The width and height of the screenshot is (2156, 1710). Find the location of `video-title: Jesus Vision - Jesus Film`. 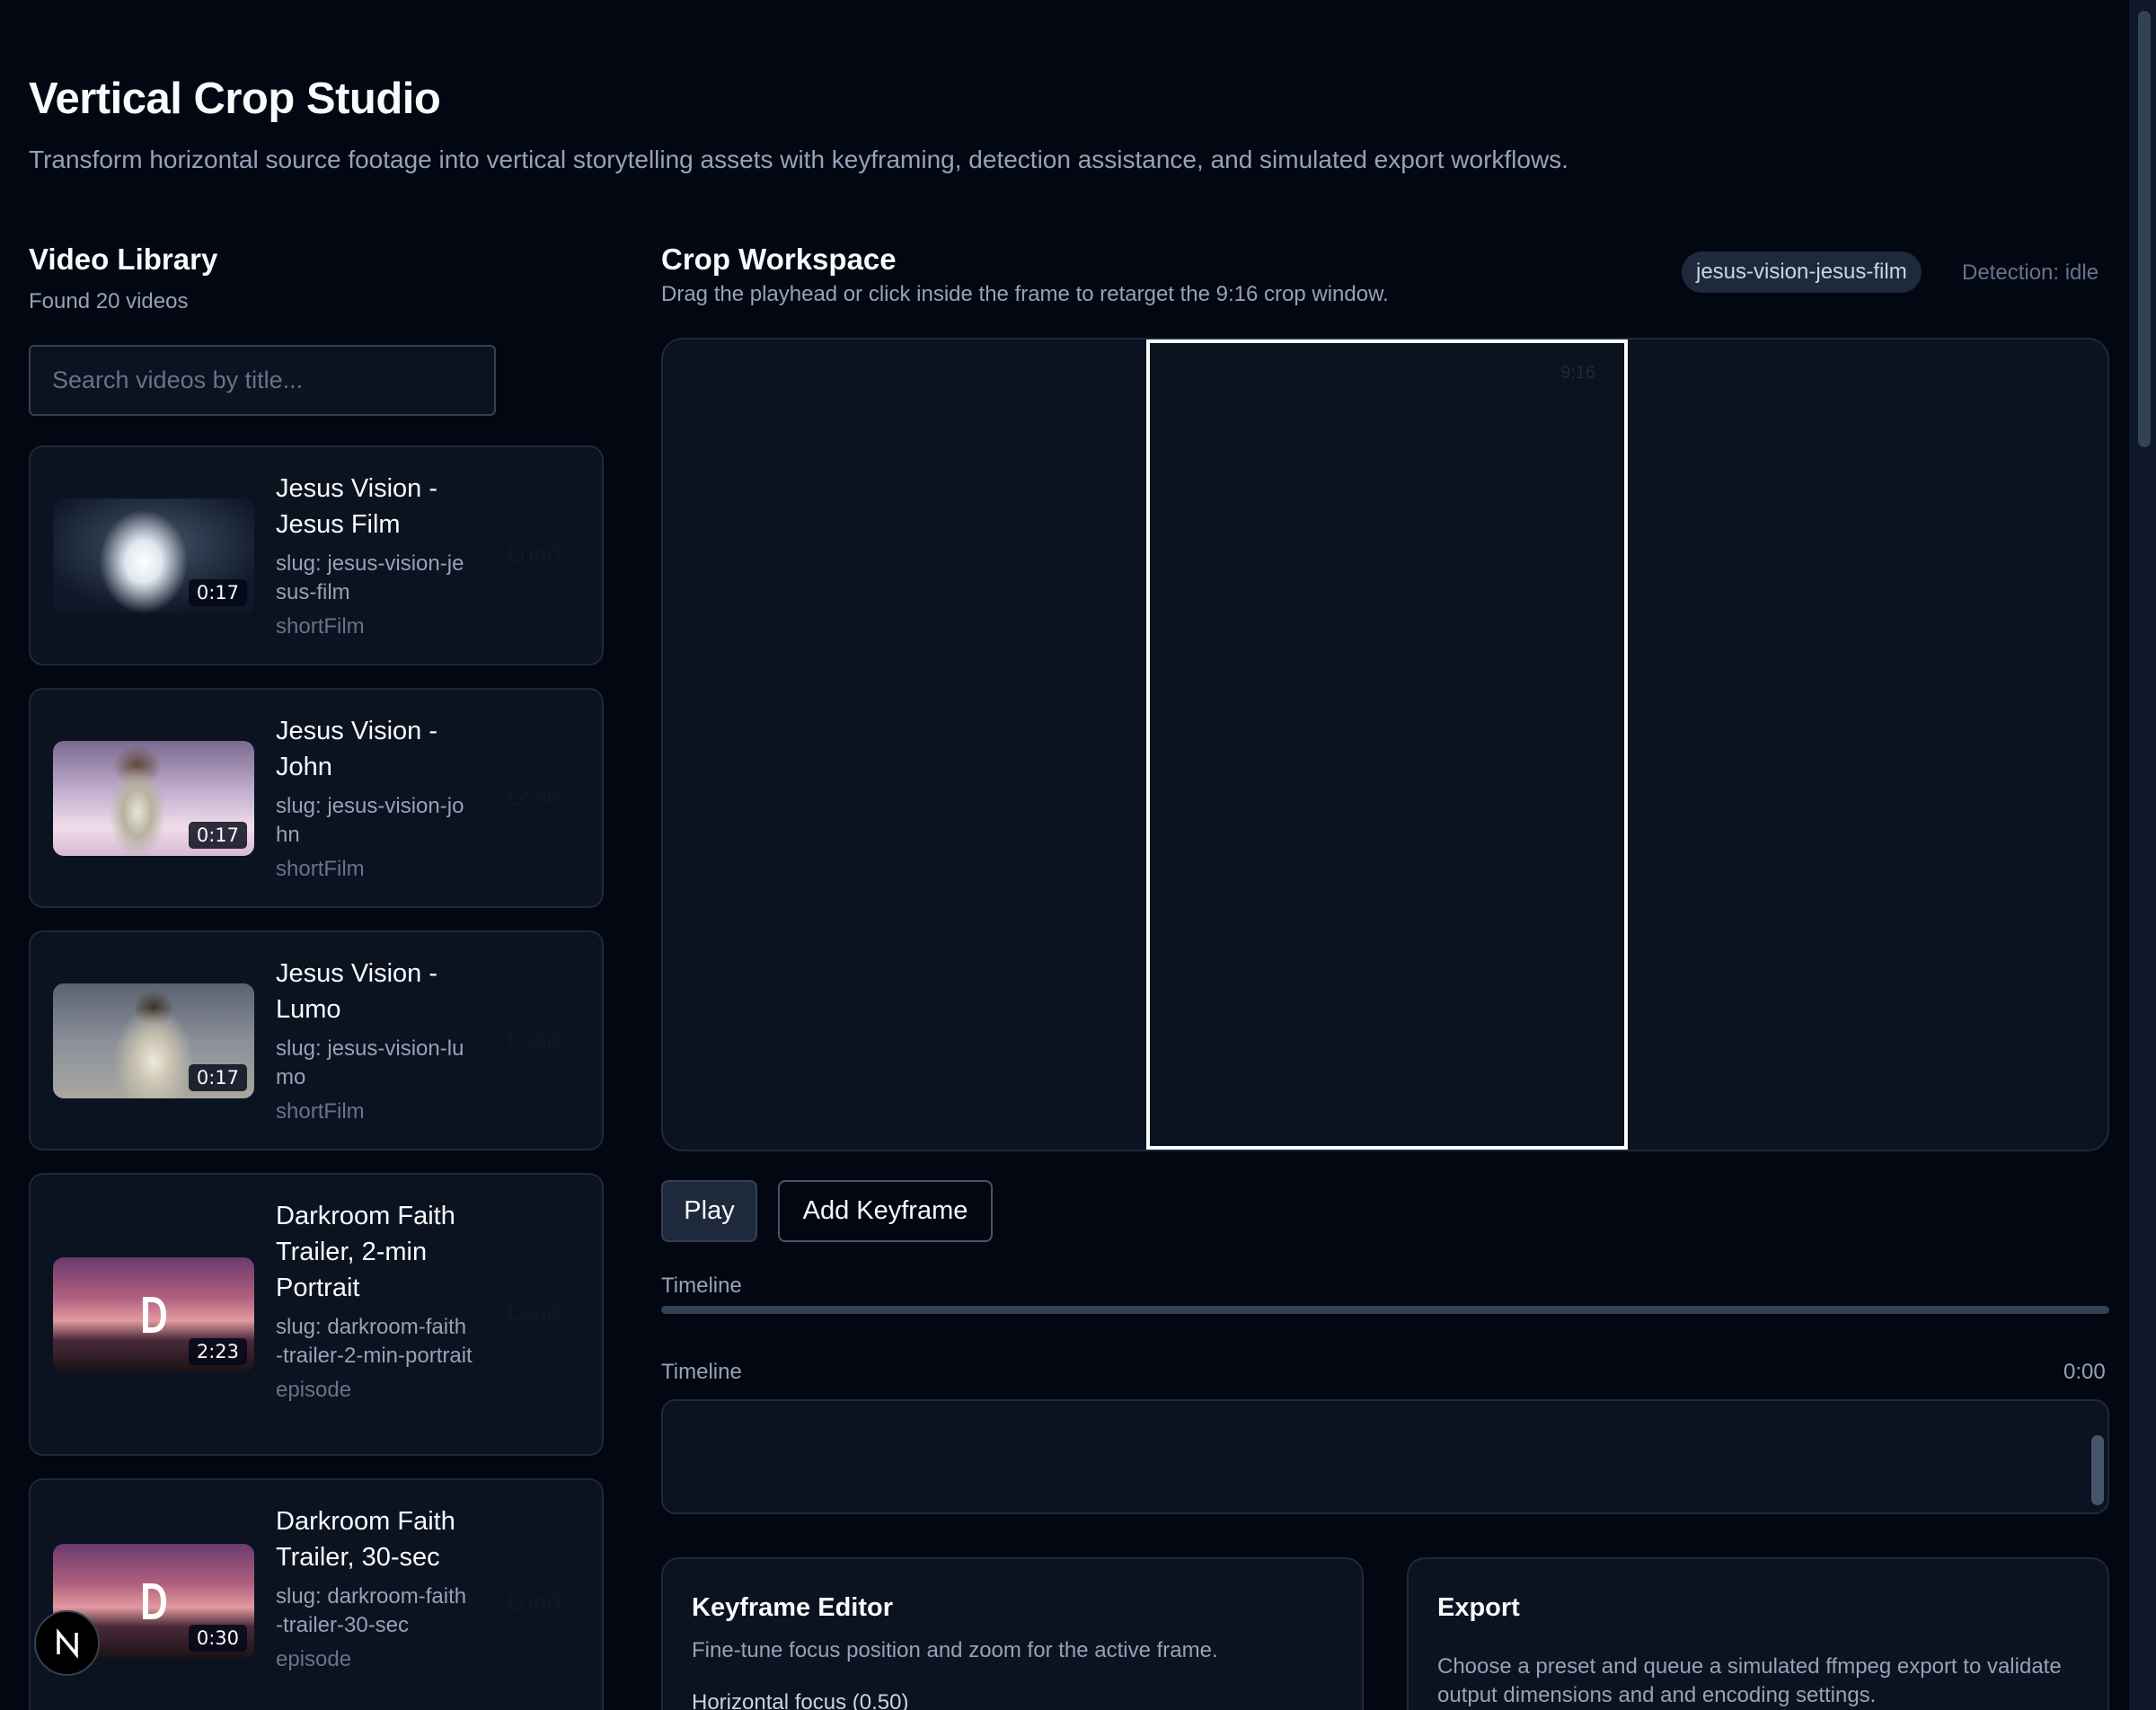

video-title: Jesus Vision - Jesus Film is located at coordinates (356, 506).